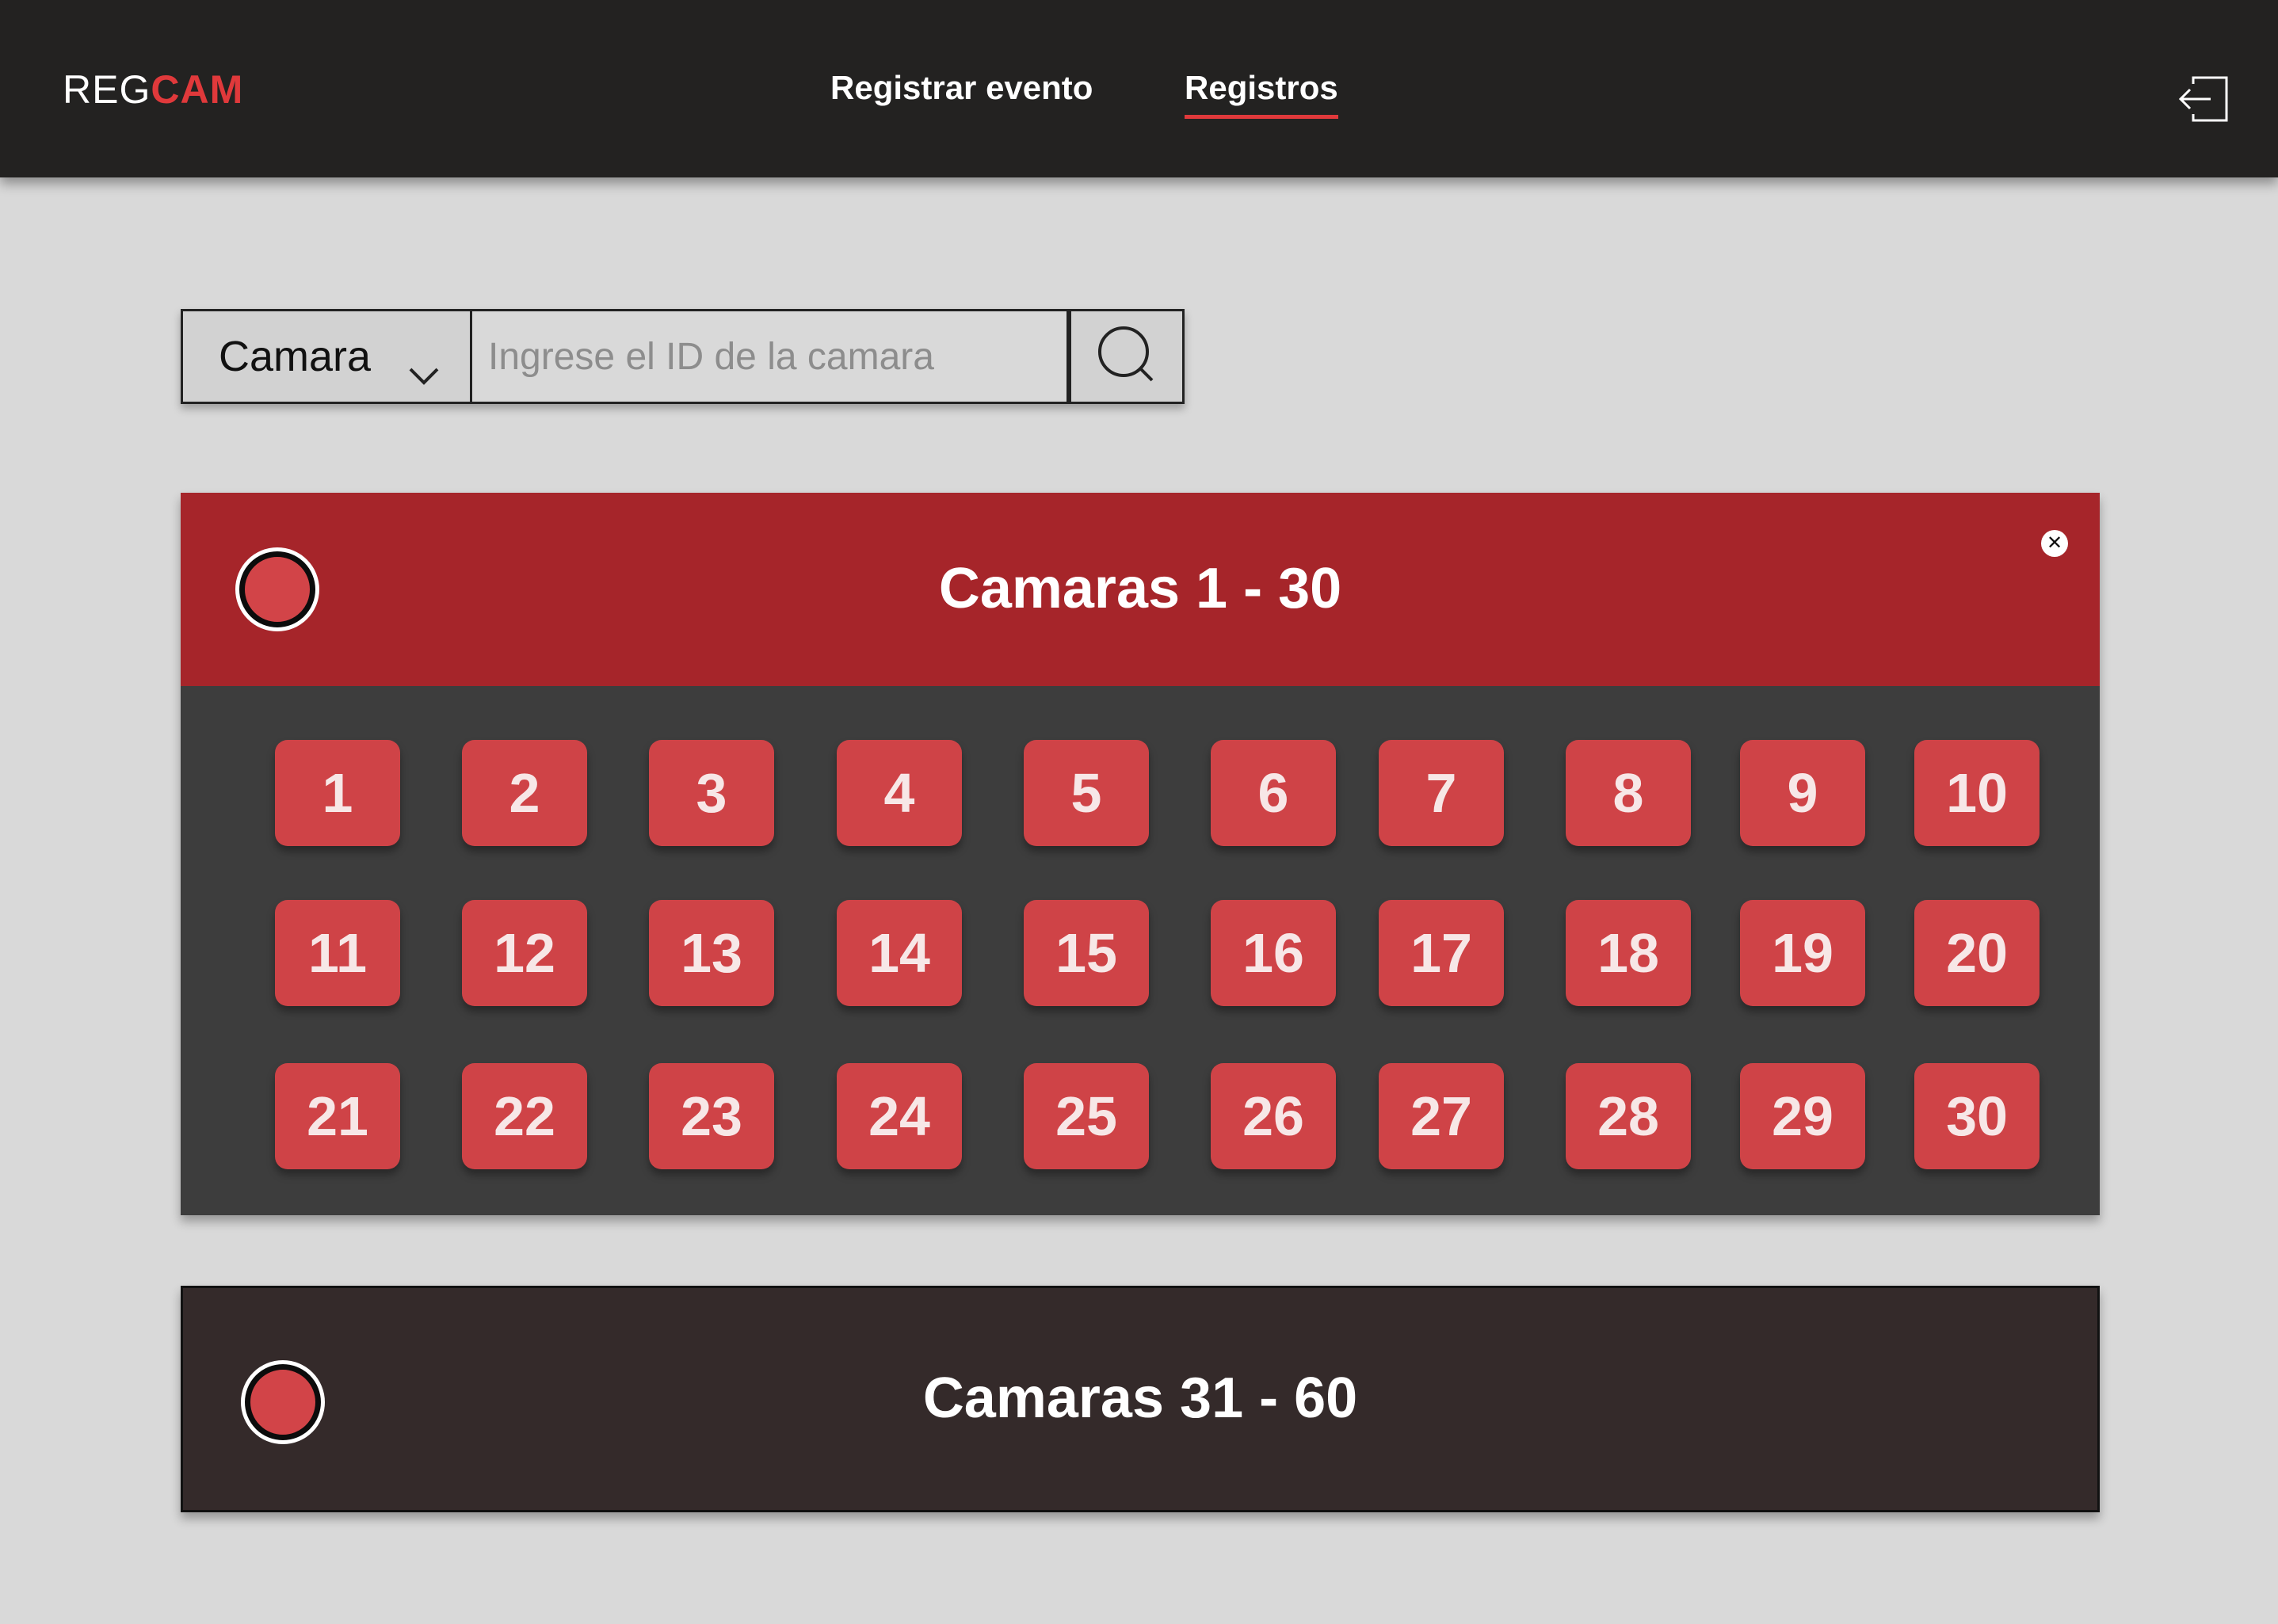  I want to click on camera-button: 8, so click(1628, 793).